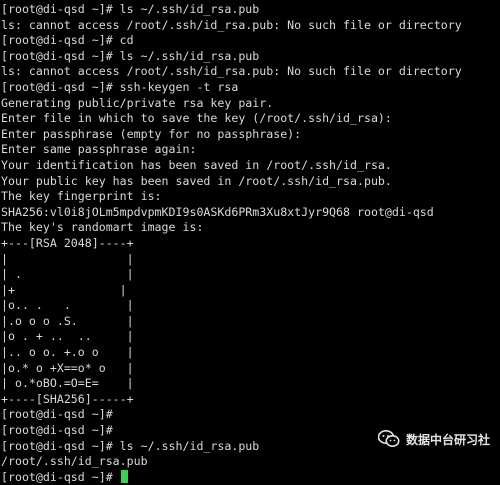 The height and width of the screenshot is (485, 500). I want to click on terminal-line: The key fingerprint is:, so click(81, 196).